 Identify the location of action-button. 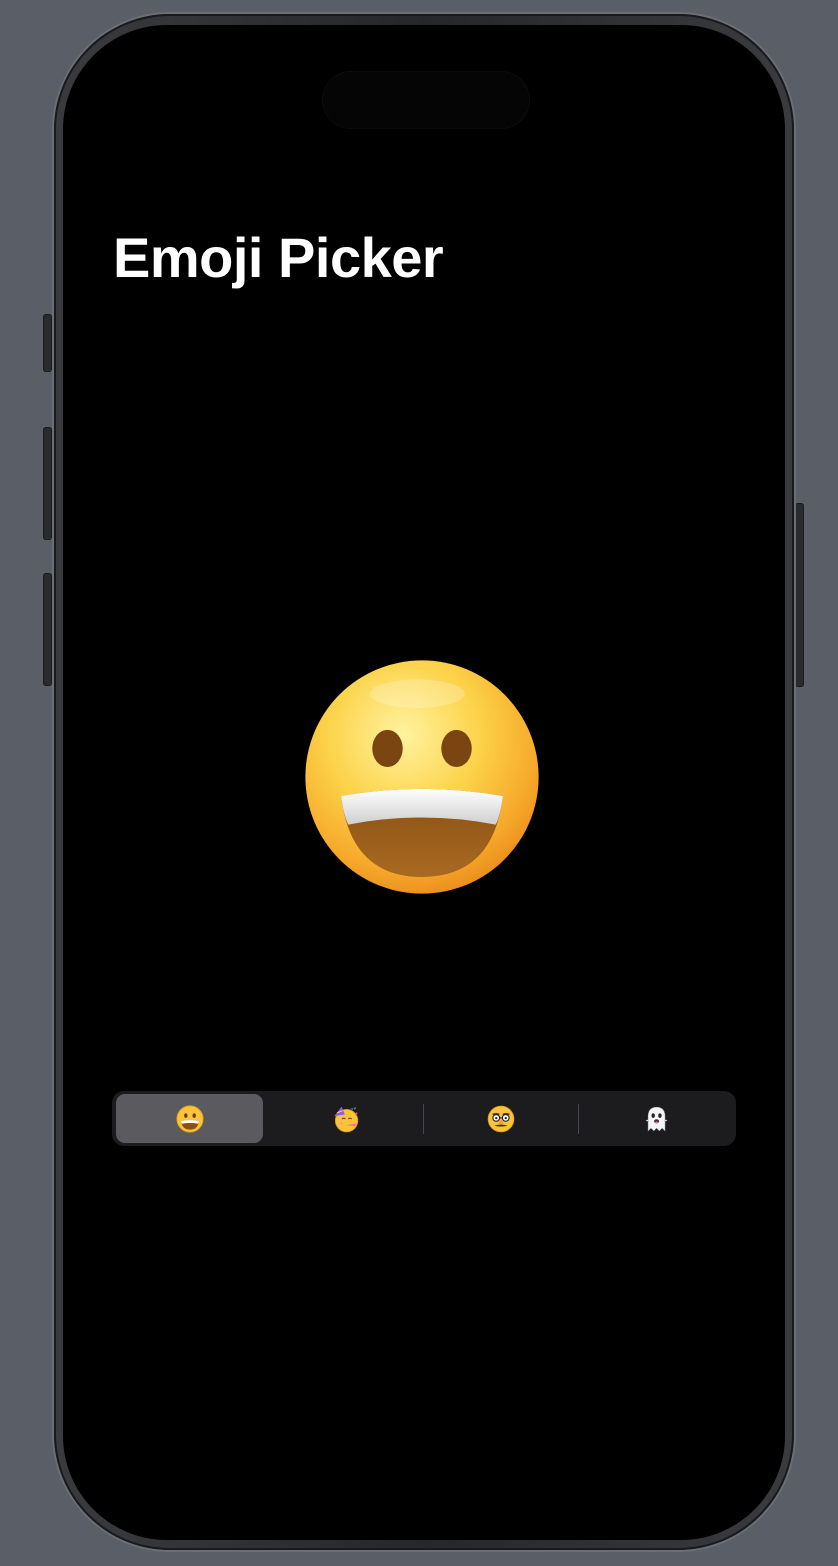
(47, 343).